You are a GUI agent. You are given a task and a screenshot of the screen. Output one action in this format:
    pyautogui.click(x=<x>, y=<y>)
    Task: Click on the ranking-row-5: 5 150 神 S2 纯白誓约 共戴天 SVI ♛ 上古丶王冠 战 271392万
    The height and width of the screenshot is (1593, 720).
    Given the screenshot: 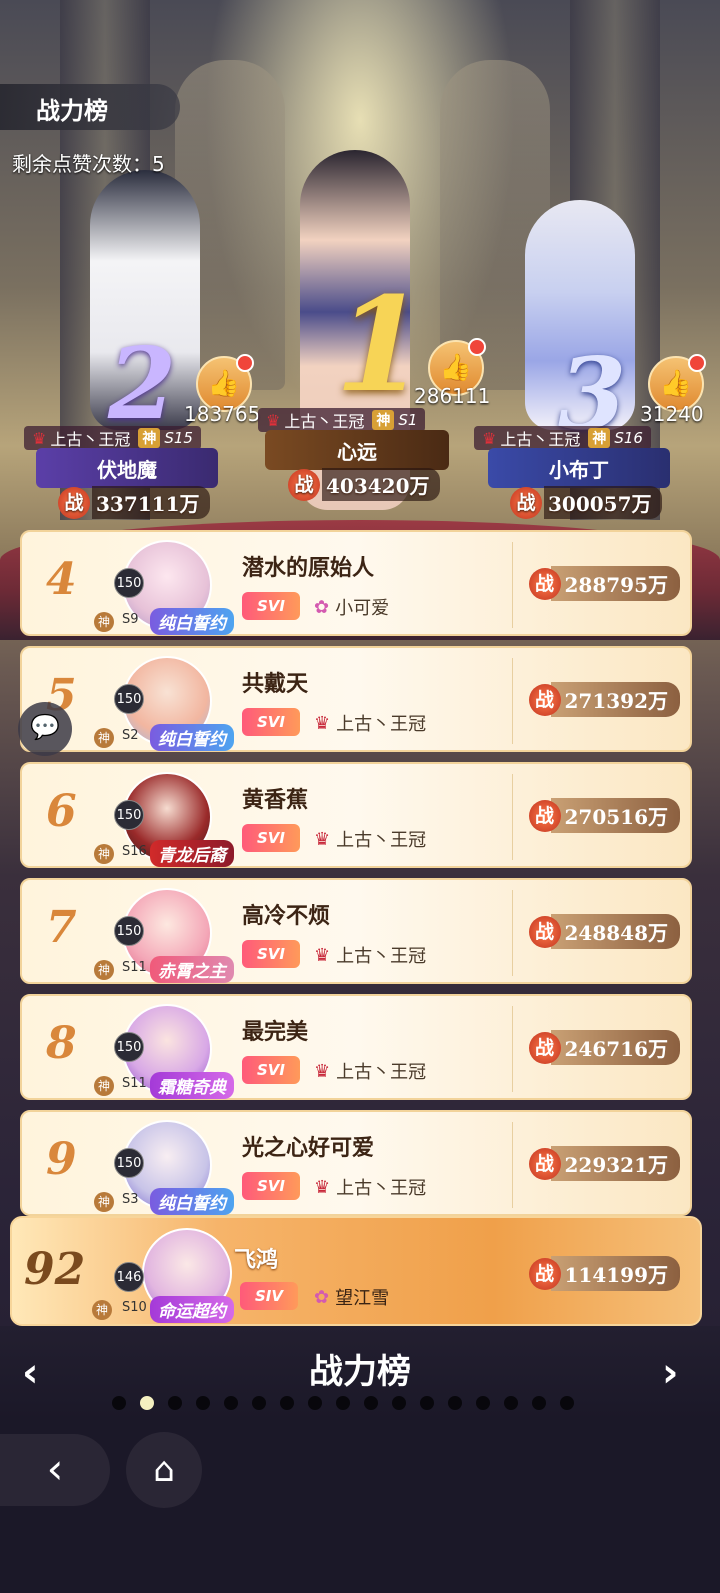 What is the action you would take?
    pyautogui.click(x=356, y=699)
    